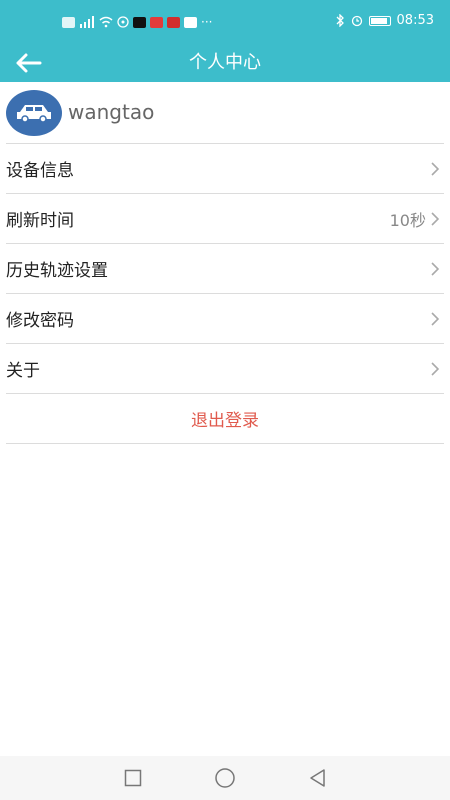  What do you see at coordinates (207, 22) in the screenshot?
I see `more-dots-icon: ···` at bounding box center [207, 22].